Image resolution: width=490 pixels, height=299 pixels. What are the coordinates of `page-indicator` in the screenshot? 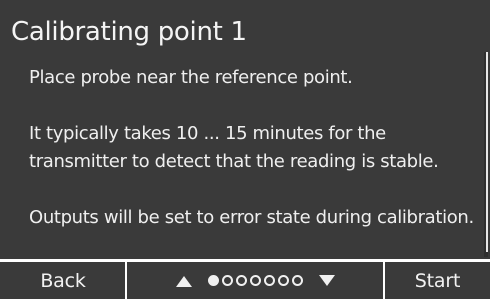 It's located at (255, 280).